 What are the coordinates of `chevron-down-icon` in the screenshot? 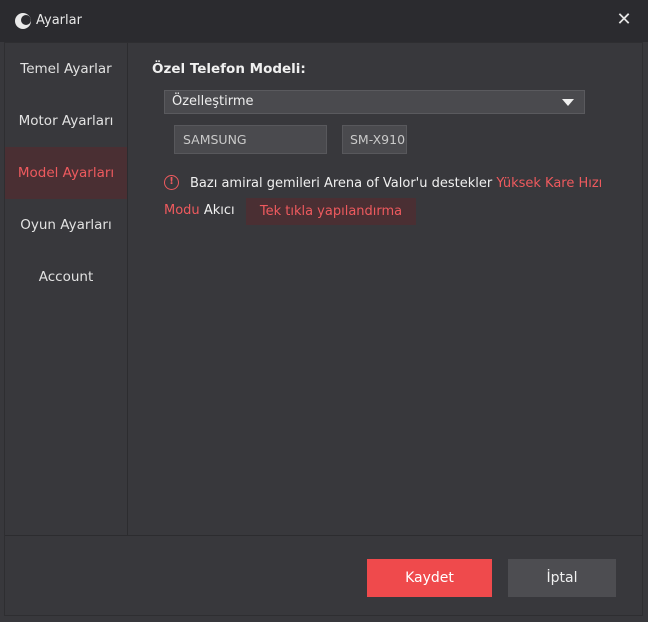 It's located at (568, 102).